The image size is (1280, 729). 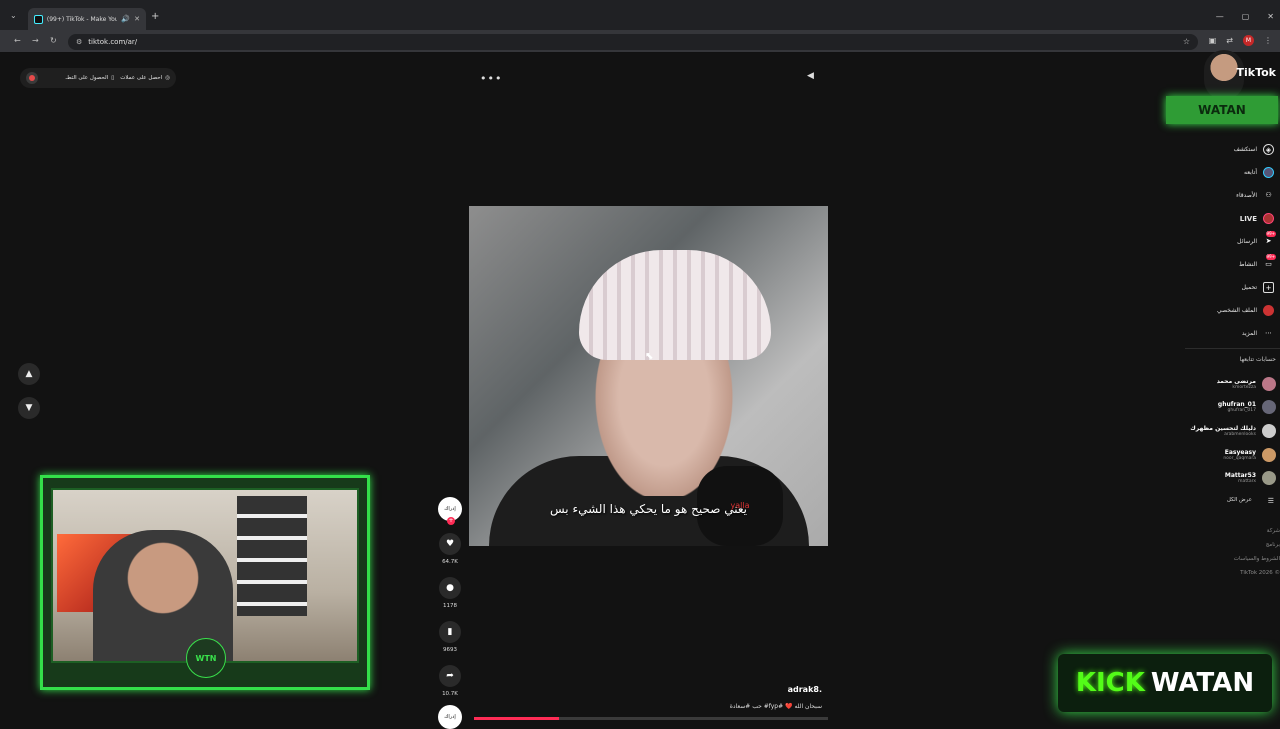 I want to click on coin-icon: ◎, so click(x=167, y=78).